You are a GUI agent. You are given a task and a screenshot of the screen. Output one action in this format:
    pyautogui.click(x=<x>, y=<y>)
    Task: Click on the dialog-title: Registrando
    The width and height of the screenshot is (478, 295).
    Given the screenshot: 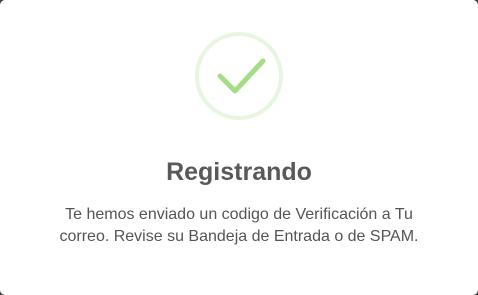 What is the action you would take?
    pyautogui.click(x=239, y=172)
    